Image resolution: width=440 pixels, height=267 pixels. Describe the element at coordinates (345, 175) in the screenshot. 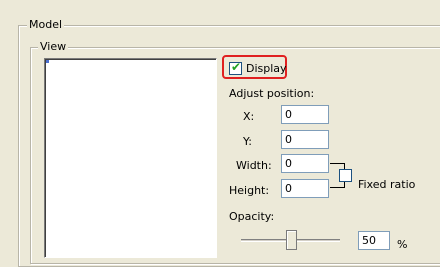

I see `fixed-ratio-checkbox` at that location.